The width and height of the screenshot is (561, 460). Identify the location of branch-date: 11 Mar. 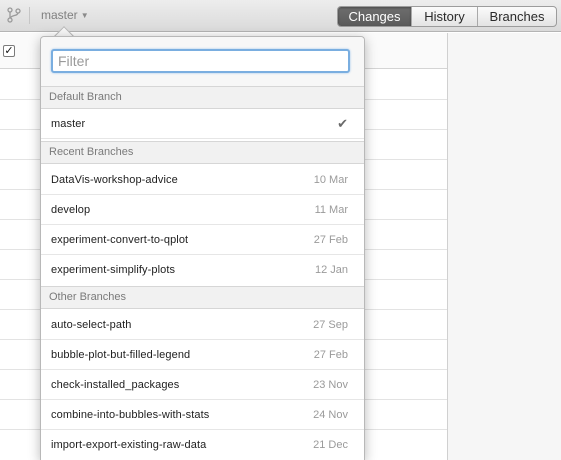
(331, 209).